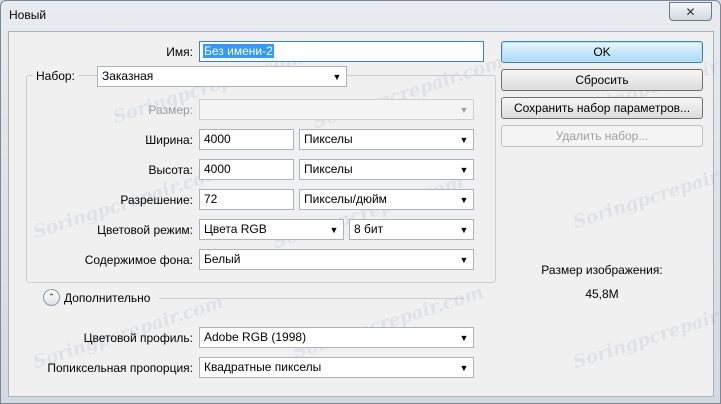 This screenshot has width=721, height=404. I want to click on name-input: Без имени-2, so click(341, 51).